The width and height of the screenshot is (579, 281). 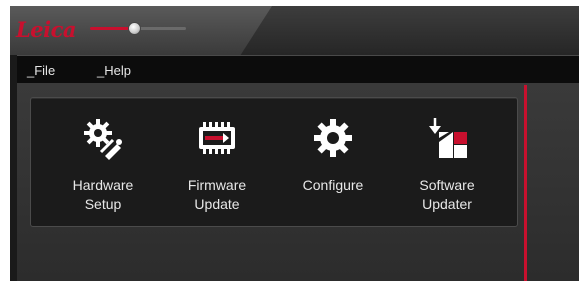 I want to click on tool-label: Hardware Setup, so click(x=103, y=195).